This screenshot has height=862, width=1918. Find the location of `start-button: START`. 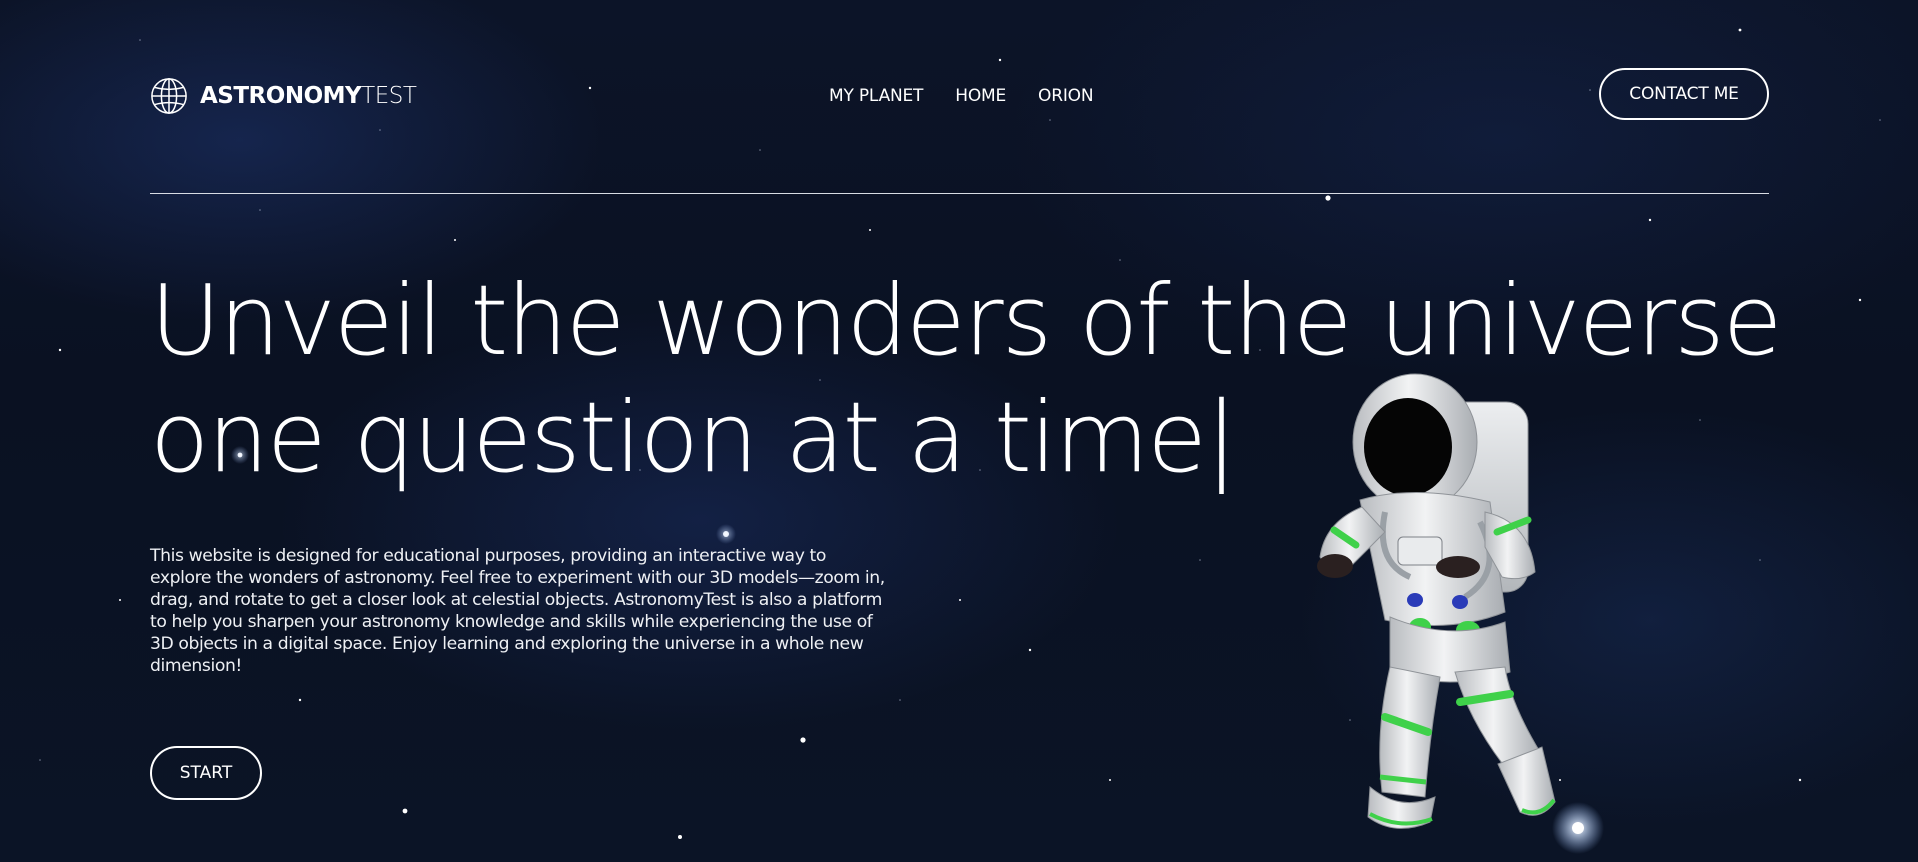

start-button: START is located at coordinates (206, 773).